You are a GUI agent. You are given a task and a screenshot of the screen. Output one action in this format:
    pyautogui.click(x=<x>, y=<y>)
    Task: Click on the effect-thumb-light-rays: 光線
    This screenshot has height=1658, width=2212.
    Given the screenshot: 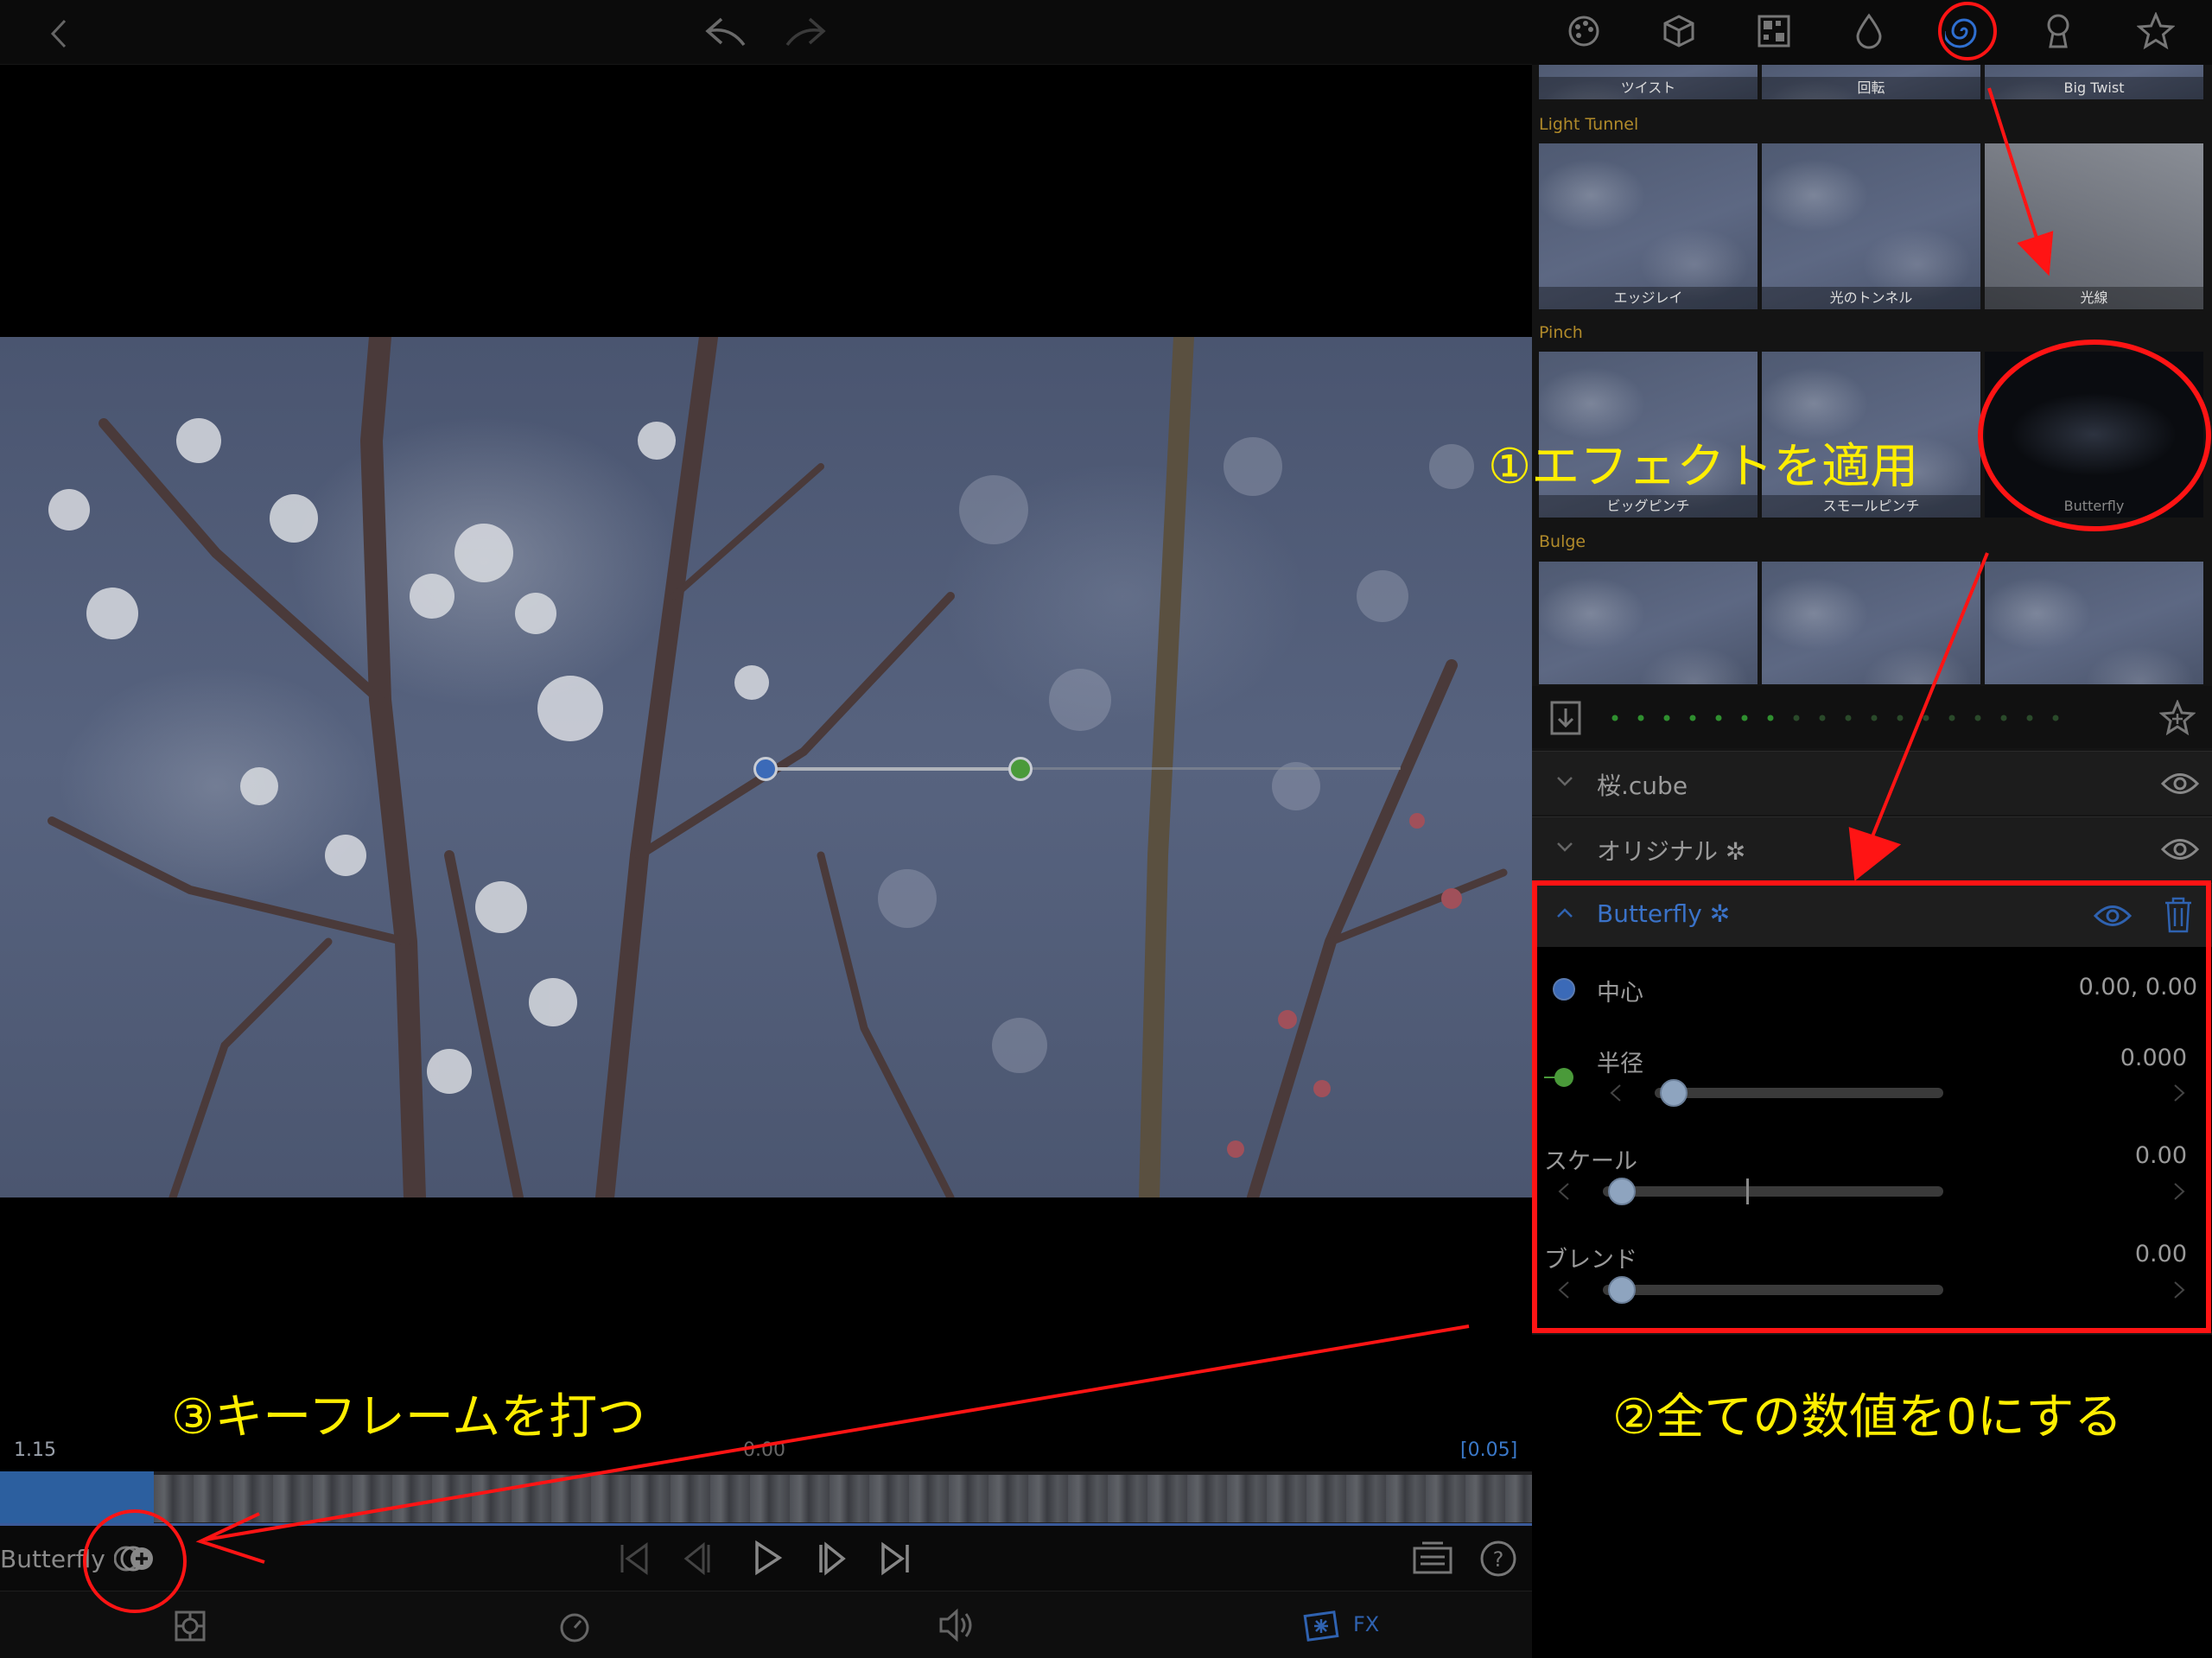 What is the action you would take?
    pyautogui.click(x=2094, y=226)
    